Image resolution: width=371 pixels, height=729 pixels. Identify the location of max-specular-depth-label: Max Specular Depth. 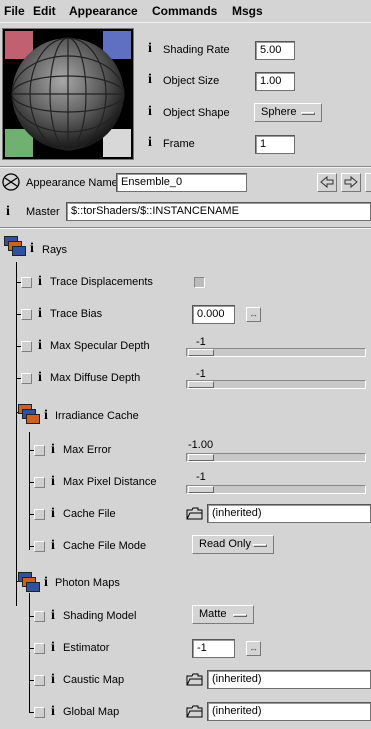
(100, 346).